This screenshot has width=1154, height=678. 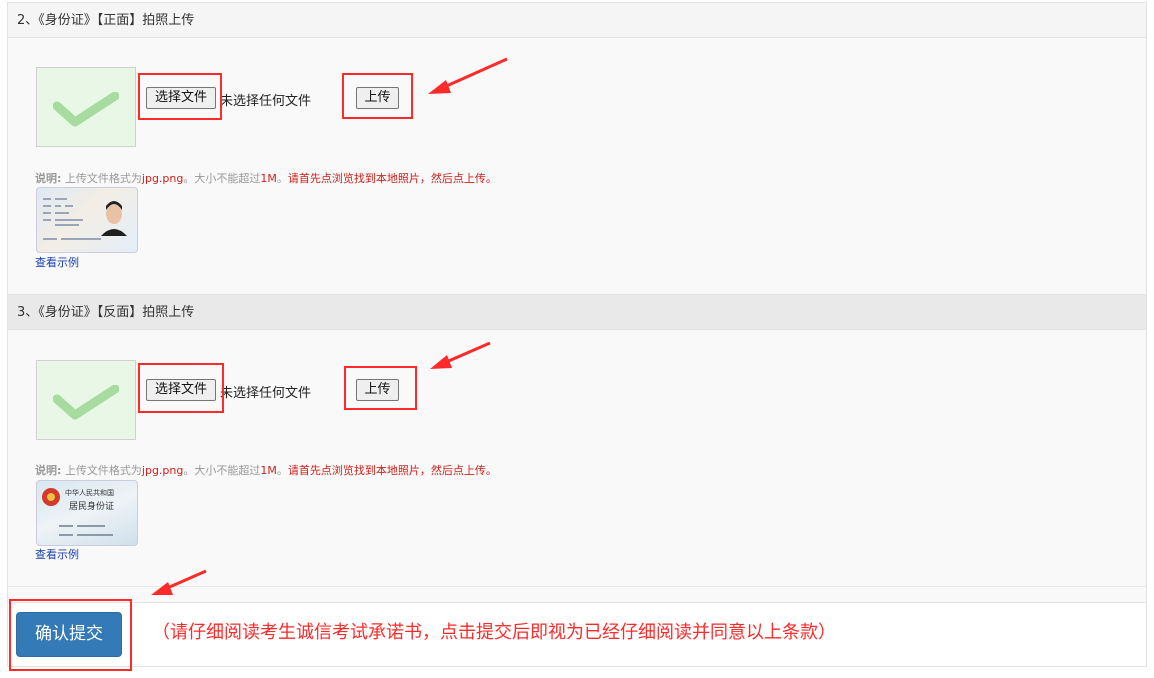 What do you see at coordinates (266, 393) in the screenshot?
I see `back-no-file-text: 未选择任何文件` at bounding box center [266, 393].